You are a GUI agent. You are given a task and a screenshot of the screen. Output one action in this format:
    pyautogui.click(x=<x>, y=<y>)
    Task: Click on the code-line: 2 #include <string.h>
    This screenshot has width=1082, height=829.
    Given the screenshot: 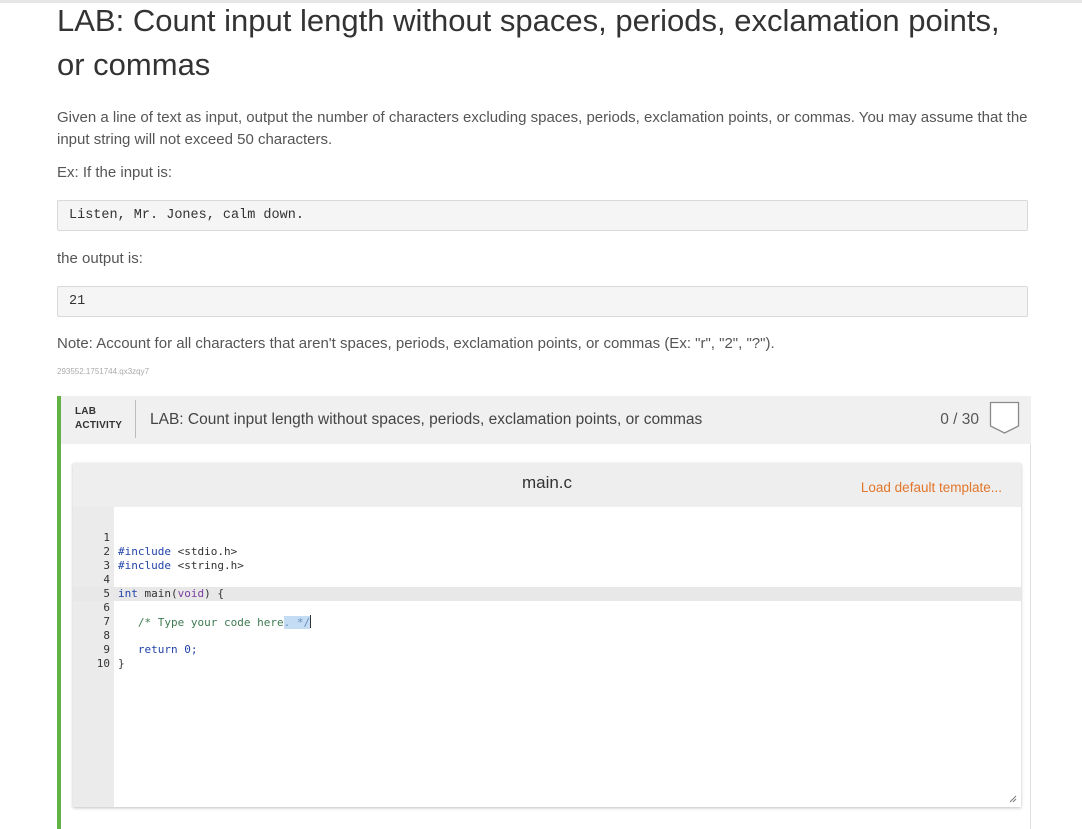 What is the action you would take?
    pyautogui.click(x=547, y=551)
    